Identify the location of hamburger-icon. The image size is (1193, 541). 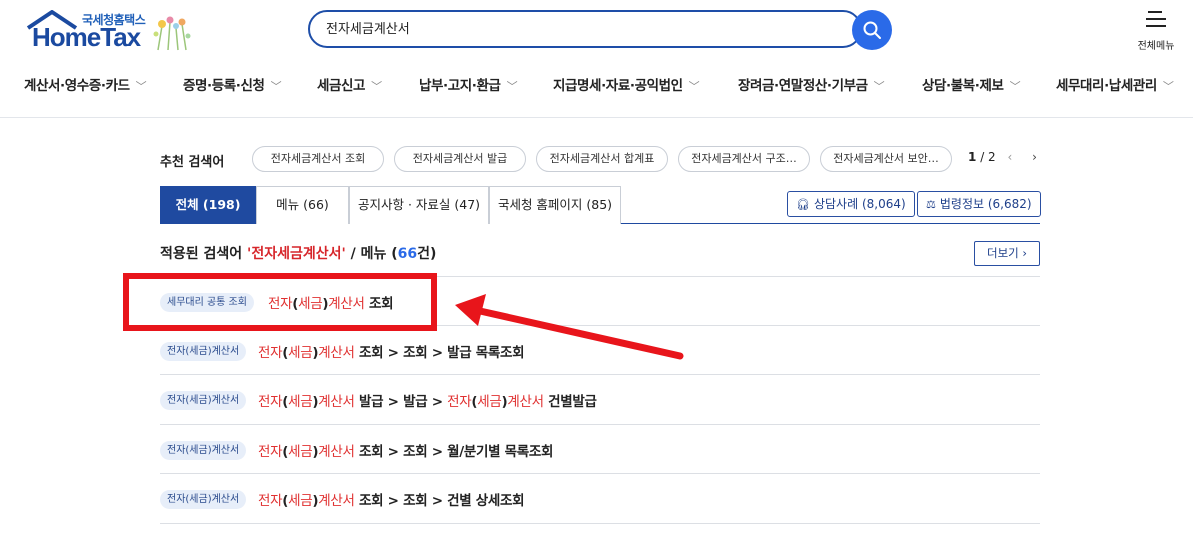
(1156, 19).